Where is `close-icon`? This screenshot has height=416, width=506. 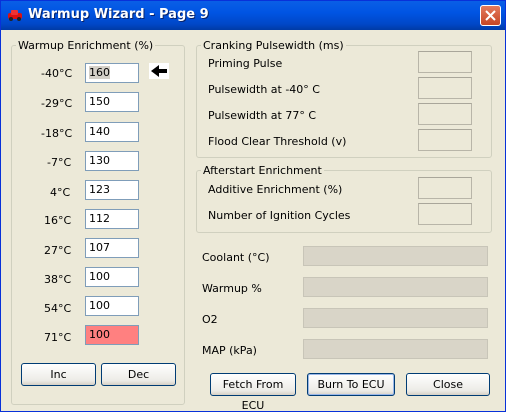 close-icon is located at coordinates (490, 15).